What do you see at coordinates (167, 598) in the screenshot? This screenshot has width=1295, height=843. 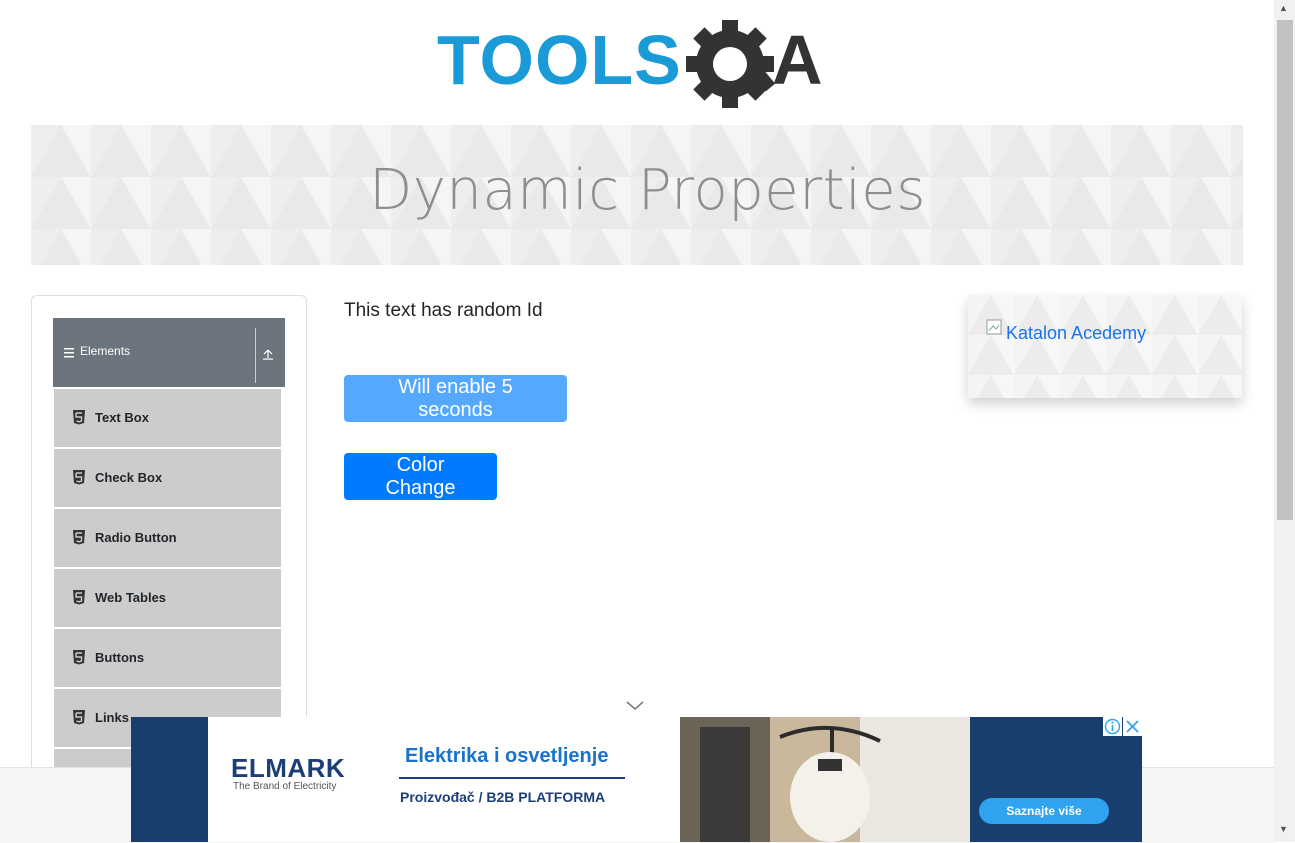 I see `sidebar-item-web-tables: Web Tables` at bounding box center [167, 598].